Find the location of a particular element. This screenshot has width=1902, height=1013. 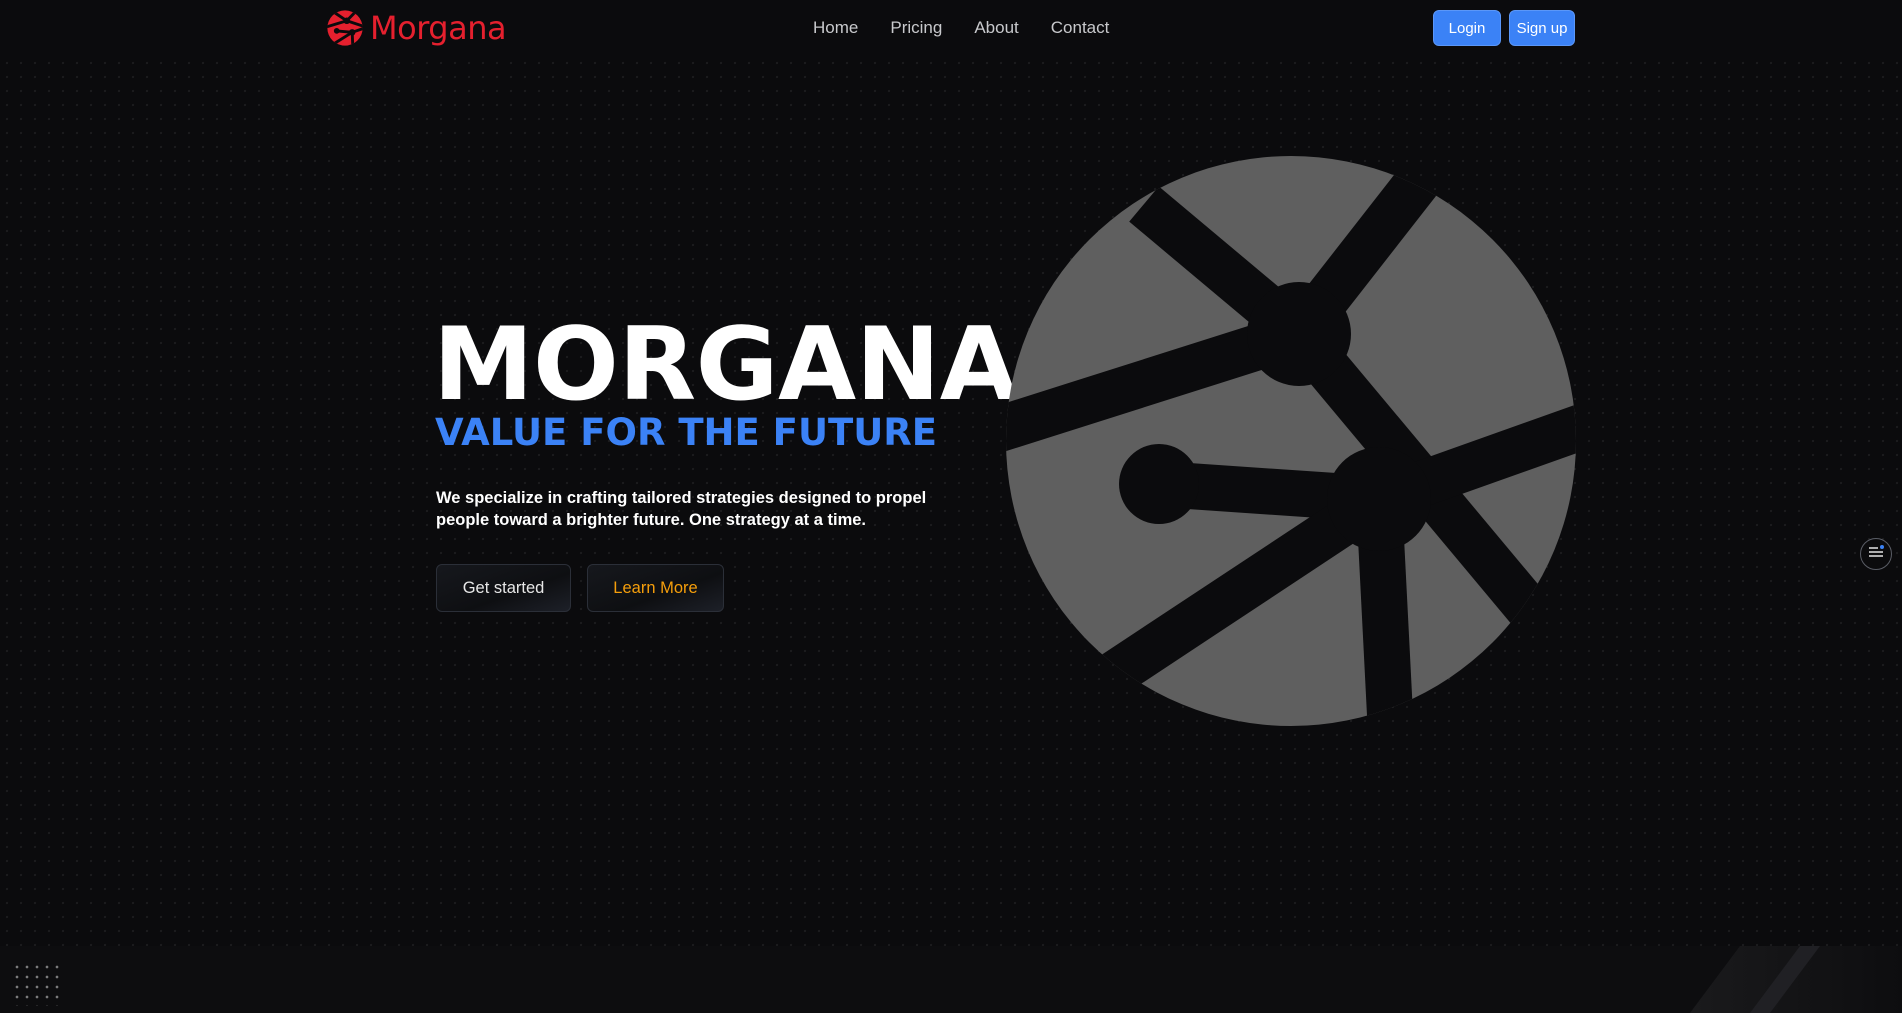

signup-button: Sign up is located at coordinates (1542, 28).